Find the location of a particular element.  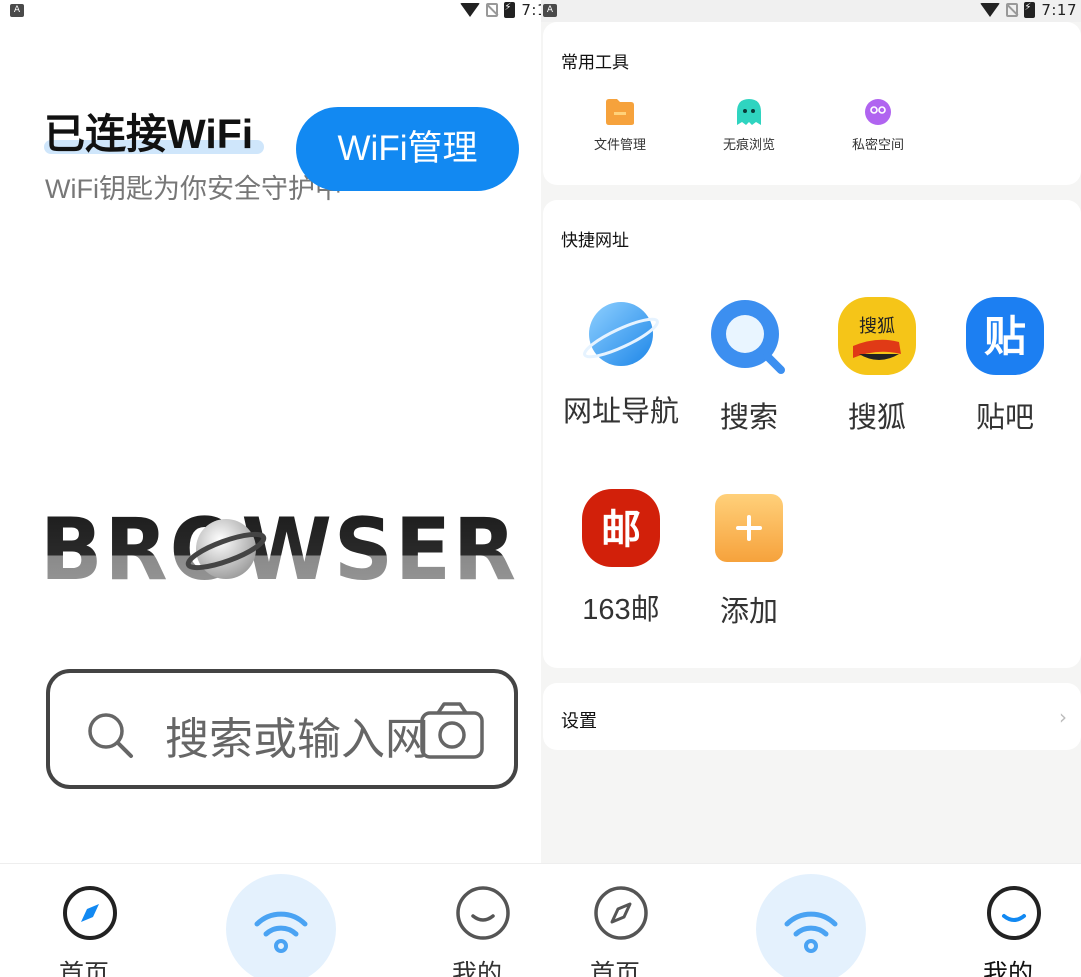

chevron-right-icon: › is located at coordinates (1063, 717).